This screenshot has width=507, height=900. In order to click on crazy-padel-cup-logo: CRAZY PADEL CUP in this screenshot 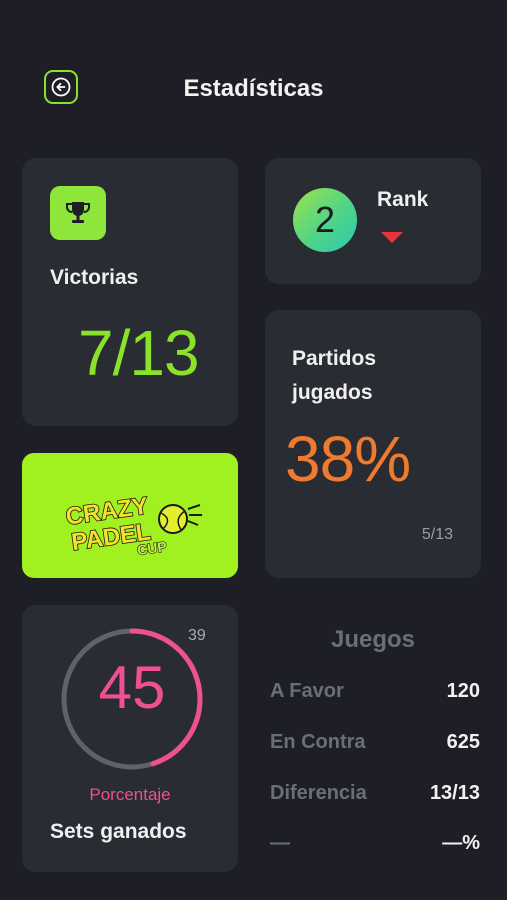, I will do `click(130, 515)`.